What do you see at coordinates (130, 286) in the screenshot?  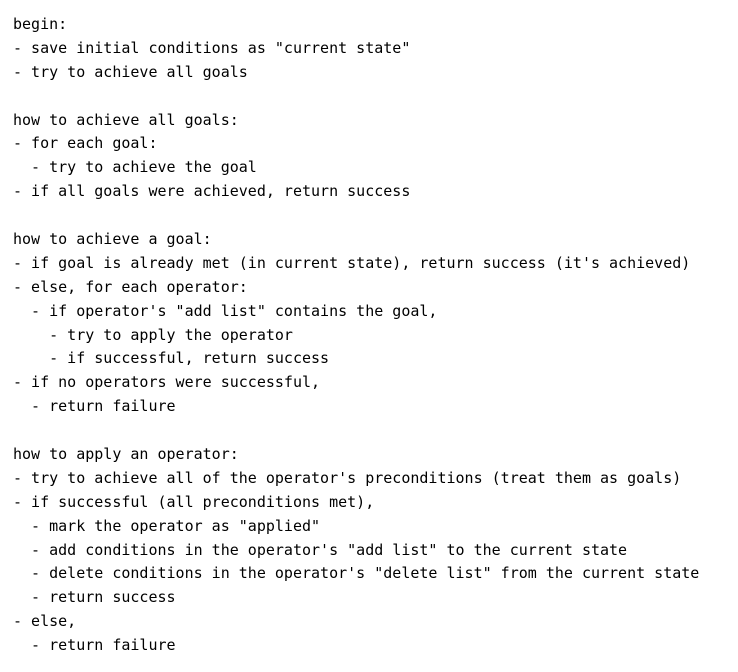 I see `text-line: - else, for each operator:` at bounding box center [130, 286].